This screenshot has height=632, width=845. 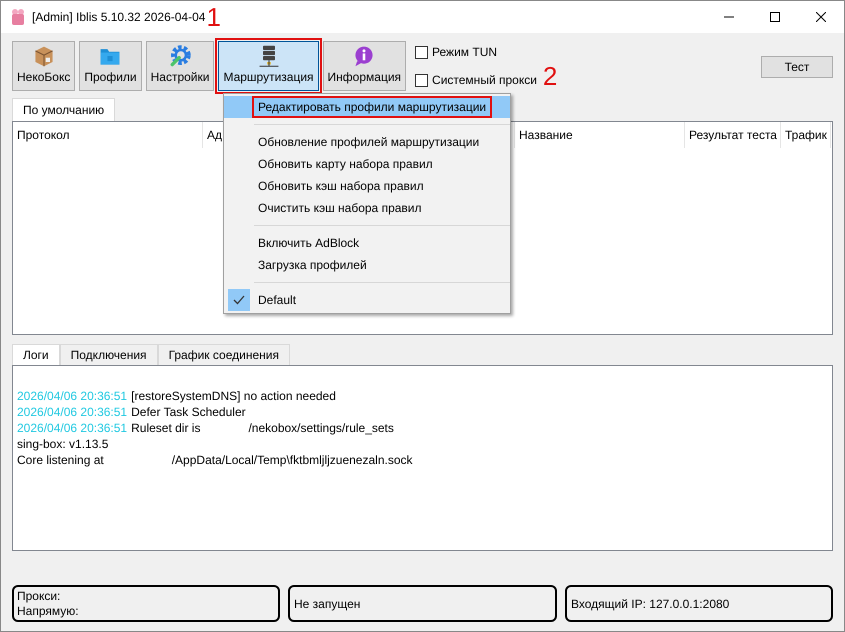 I want to click on column-header: Название, so click(x=600, y=135).